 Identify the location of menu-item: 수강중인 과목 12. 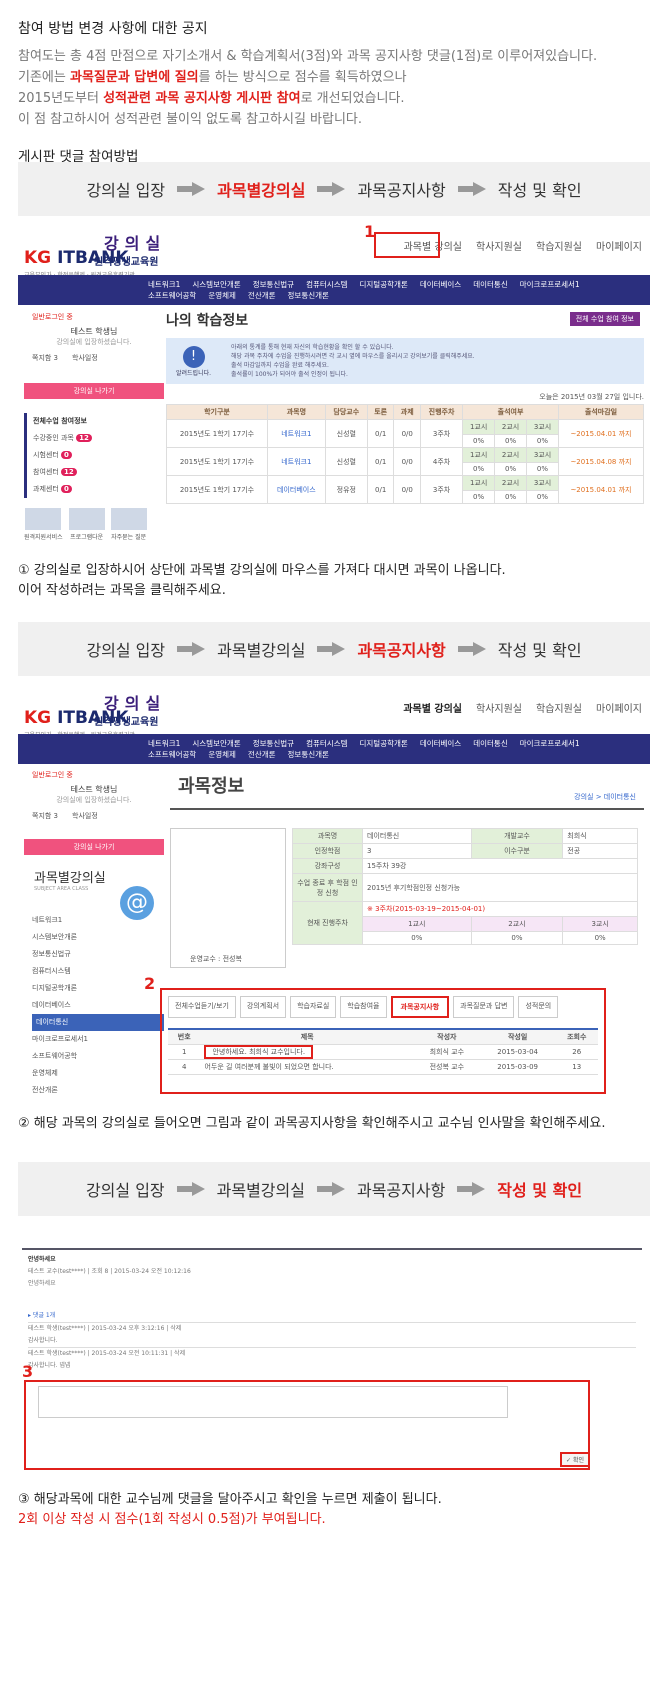
(98, 438).